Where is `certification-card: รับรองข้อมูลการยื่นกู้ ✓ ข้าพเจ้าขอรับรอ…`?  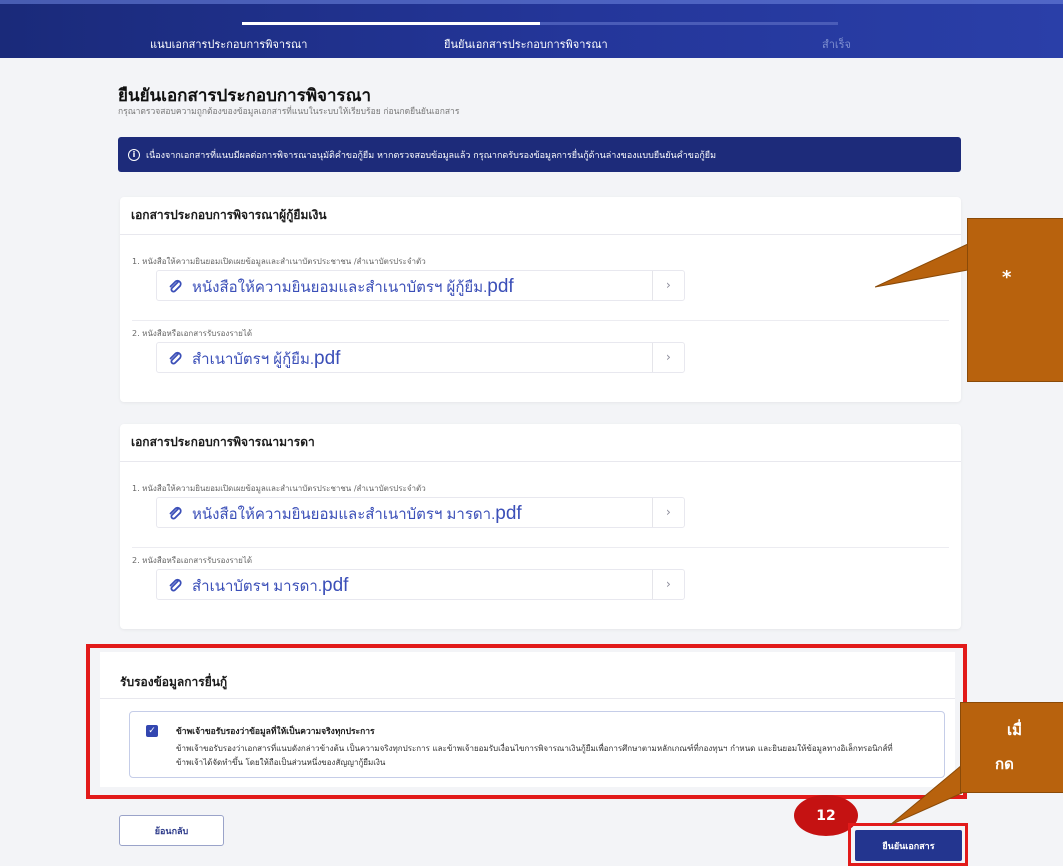 certification-card: รับรองข้อมูลการยื่นกู้ ✓ ข้าพเจ้าขอรับรอ… is located at coordinates (527, 719).